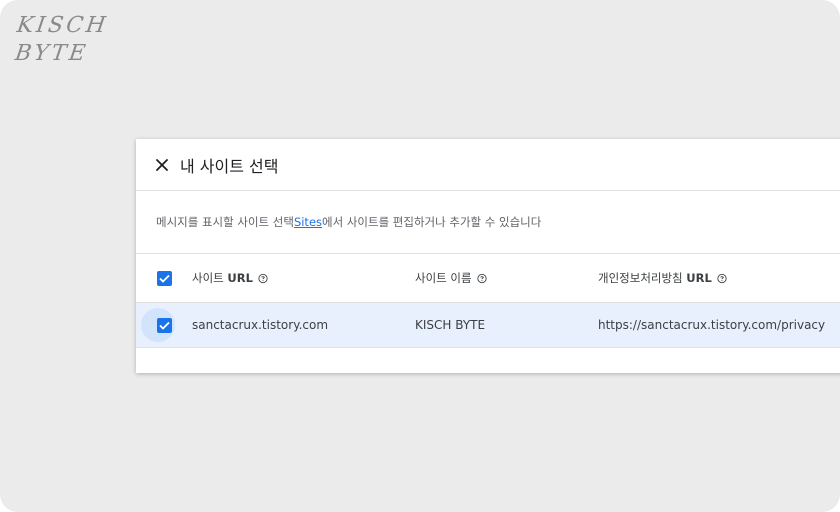 The height and width of the screenshot is (512, 840). What do you see at coordinates (443, 278) in the screenshot?
I see `column-label: 사이트 이름` at bounding box center [443, 278].